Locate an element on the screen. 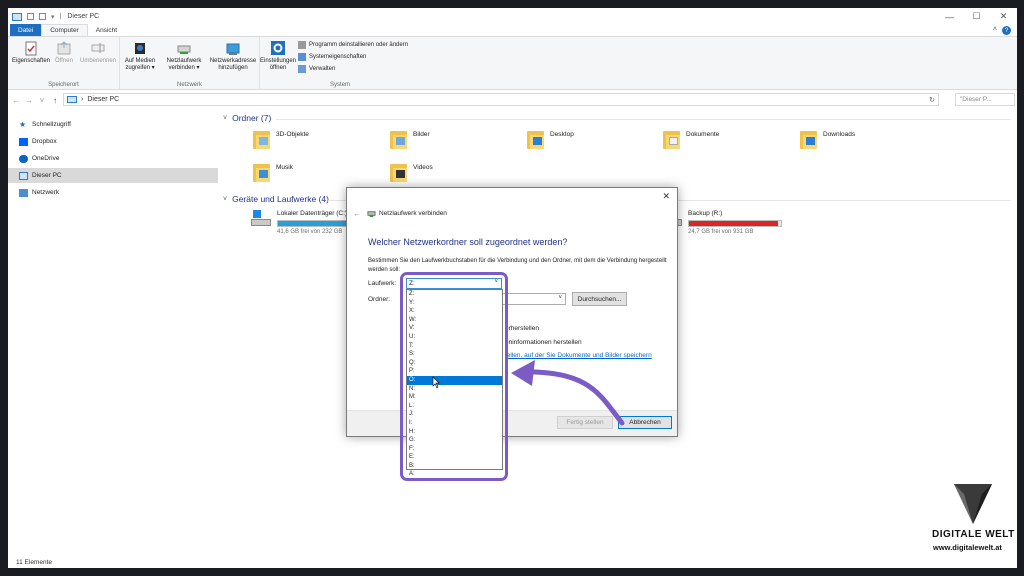 Image resolution: width=1024 pixels, height=576 pixels. window-title: Dieser PC is located at coordinates (83, 16).